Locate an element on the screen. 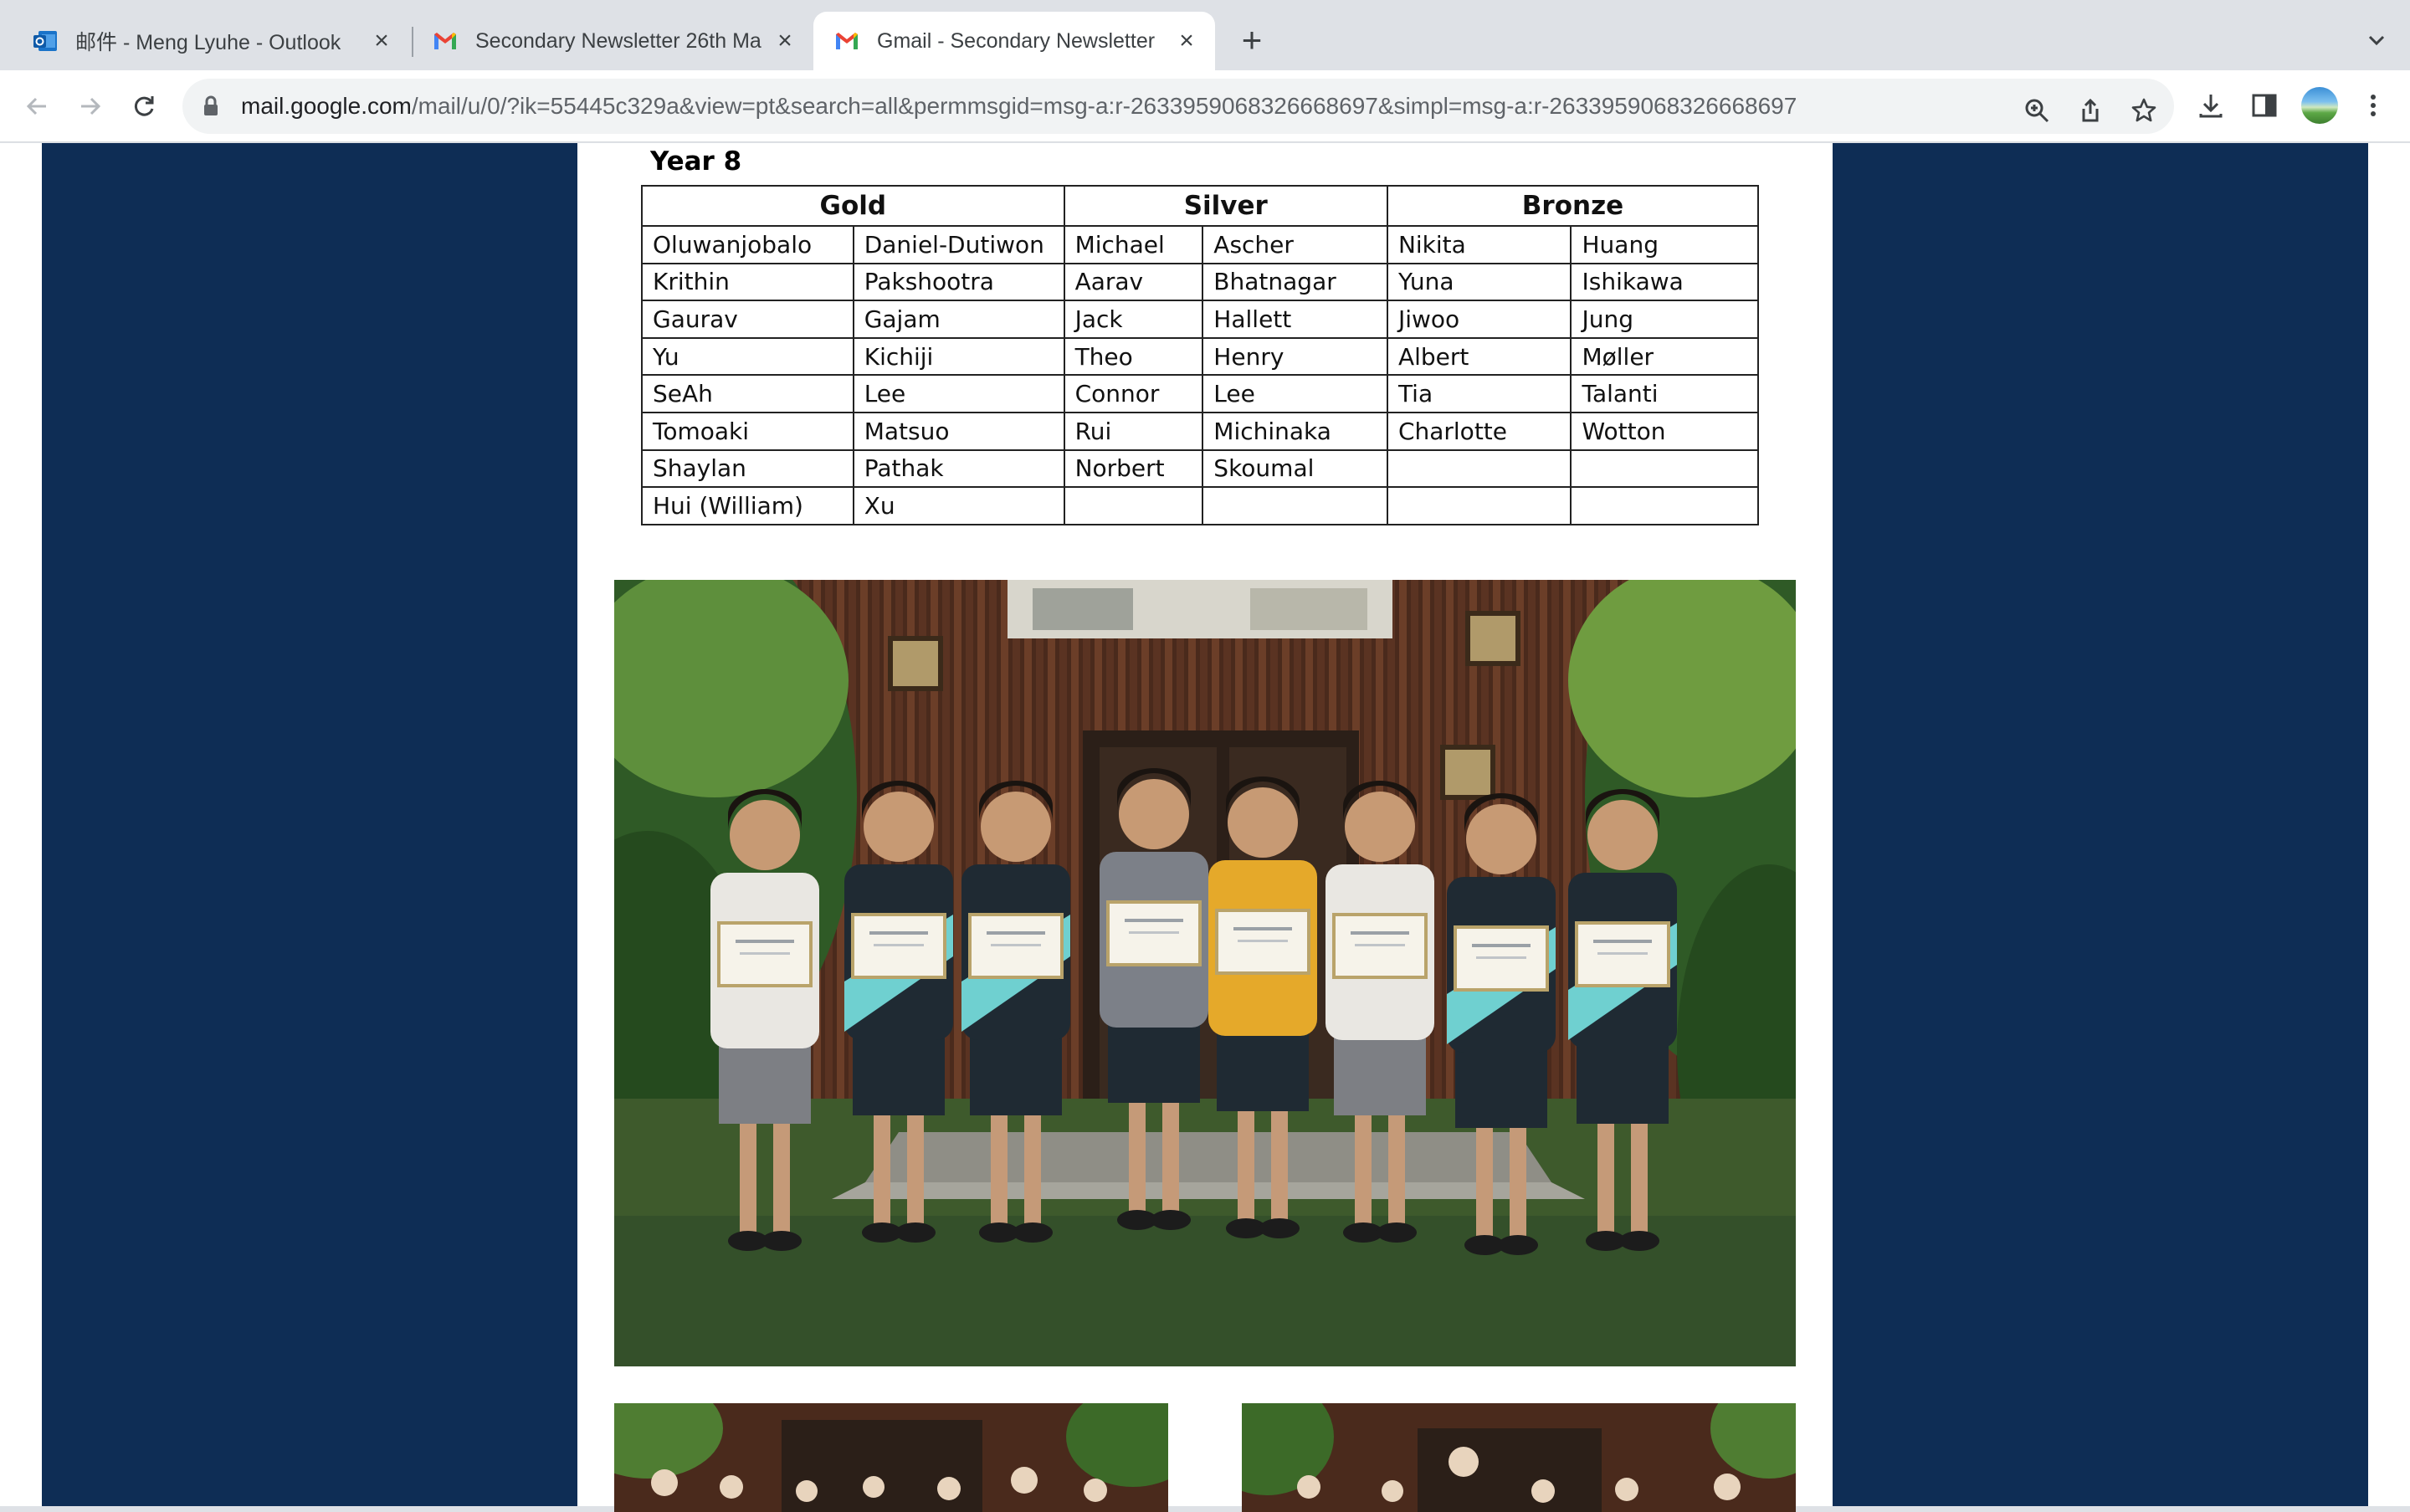  awards-header-row: Gold Silver Bronze is located at coordinates (1200, 206).